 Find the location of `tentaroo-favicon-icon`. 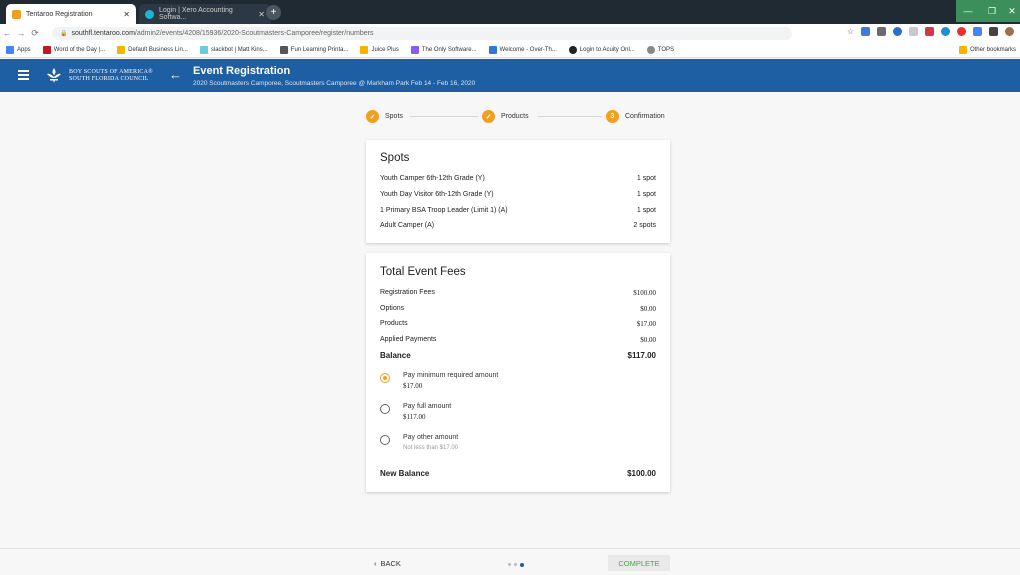

tentaroo-favicon-icon is located at coordinates (16, 14).